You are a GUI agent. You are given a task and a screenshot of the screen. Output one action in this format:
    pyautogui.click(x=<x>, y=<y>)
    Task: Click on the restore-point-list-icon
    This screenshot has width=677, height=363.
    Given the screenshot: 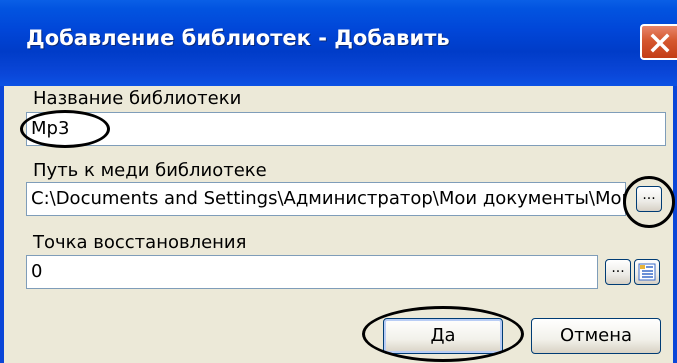 What is the action you would take?
    pyautogui.click(x=647, y=272)
    